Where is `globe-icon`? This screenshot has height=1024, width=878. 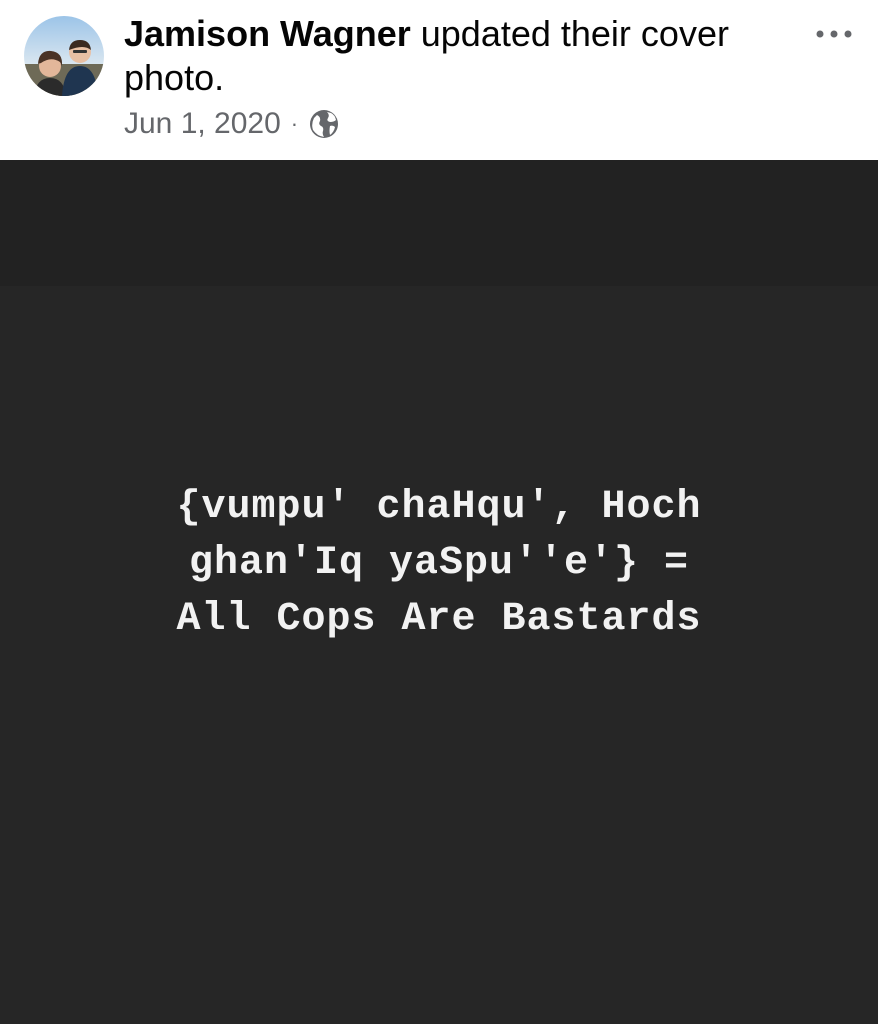
globe-icon is located at coordinates (324, 124).